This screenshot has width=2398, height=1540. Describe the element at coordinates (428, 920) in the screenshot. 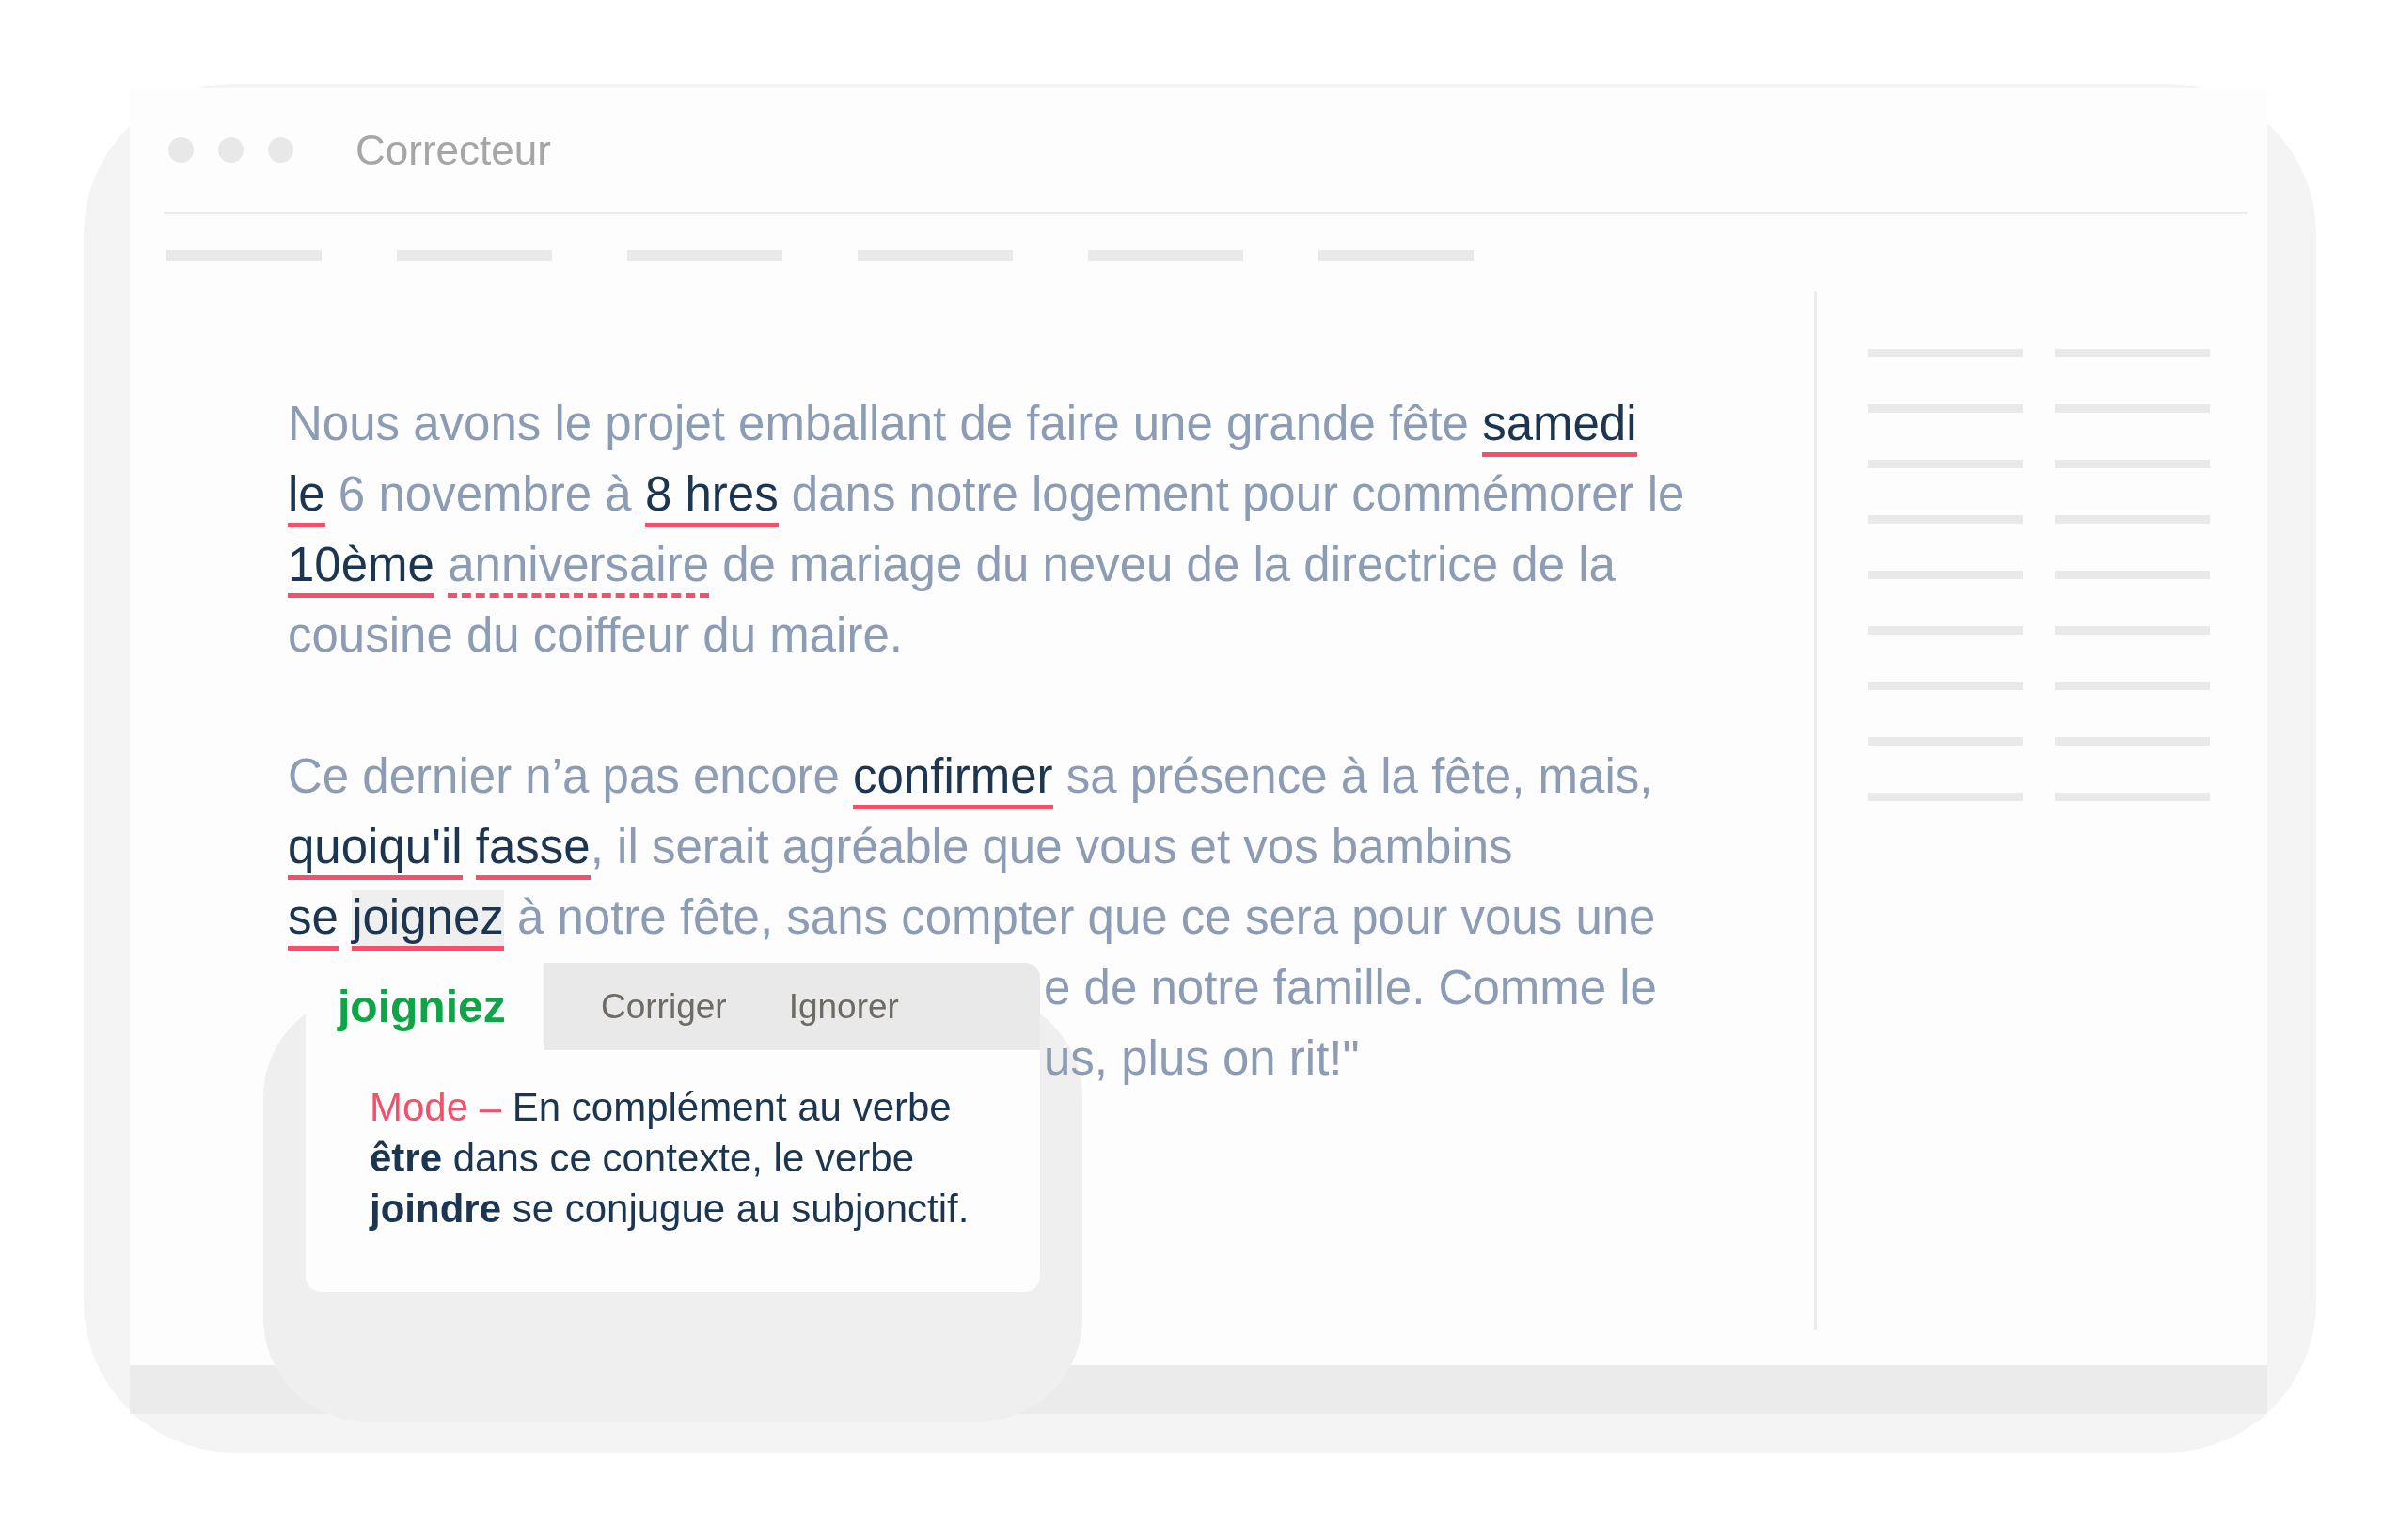

I see `flagged-word: joignez` at that location.